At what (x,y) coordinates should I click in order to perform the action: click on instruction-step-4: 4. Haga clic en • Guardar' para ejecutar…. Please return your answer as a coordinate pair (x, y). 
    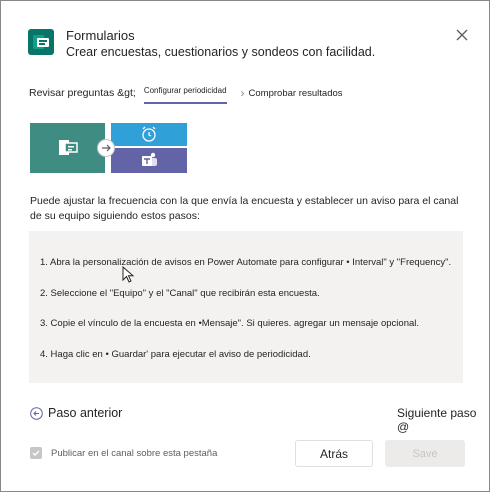
    Looking at the image, I should click on (175, 354).